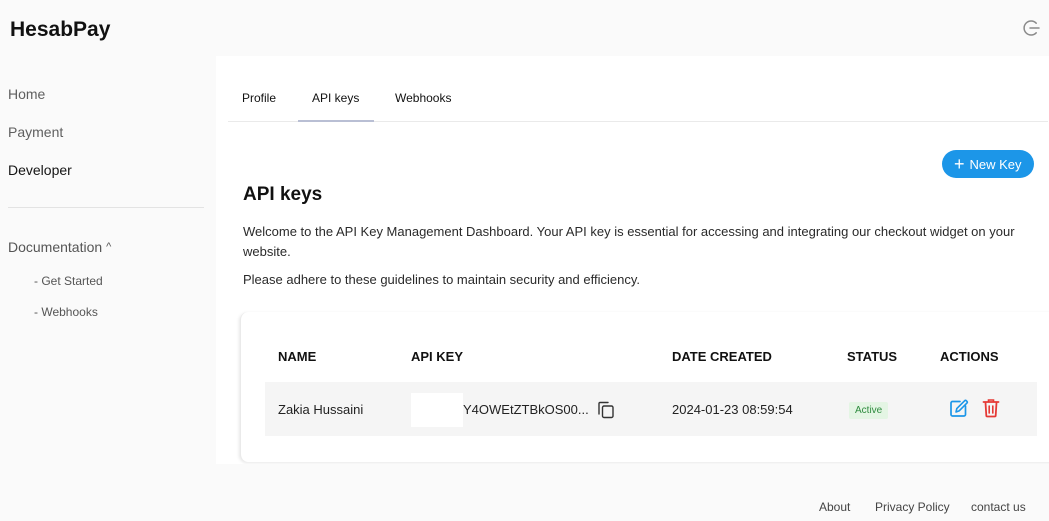 Image resolution: width=1049 pixels, height=521 pixels. What do you see at coordinates (60, 30) in the screenshot?
I see `brand-logo: HesabPay` at bounding box center [60, 30].